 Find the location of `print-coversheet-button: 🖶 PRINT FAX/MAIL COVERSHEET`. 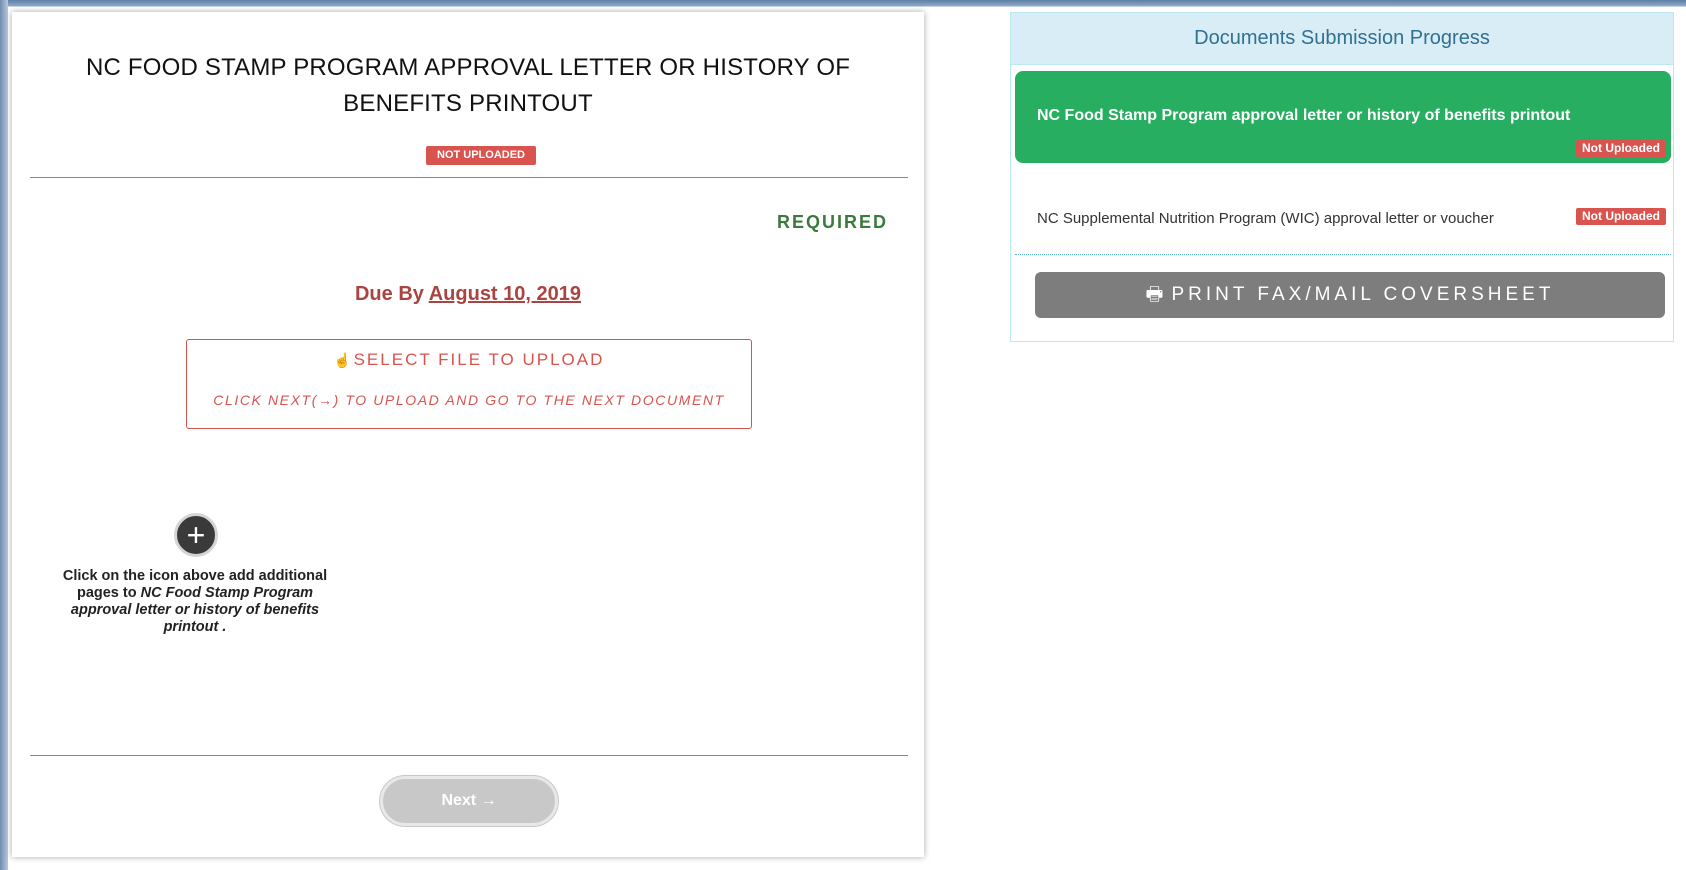

print-coversheet-button: 🖶 PRINT FAX/MAIL COVERSHEET is located at coordinates (1350, 295).